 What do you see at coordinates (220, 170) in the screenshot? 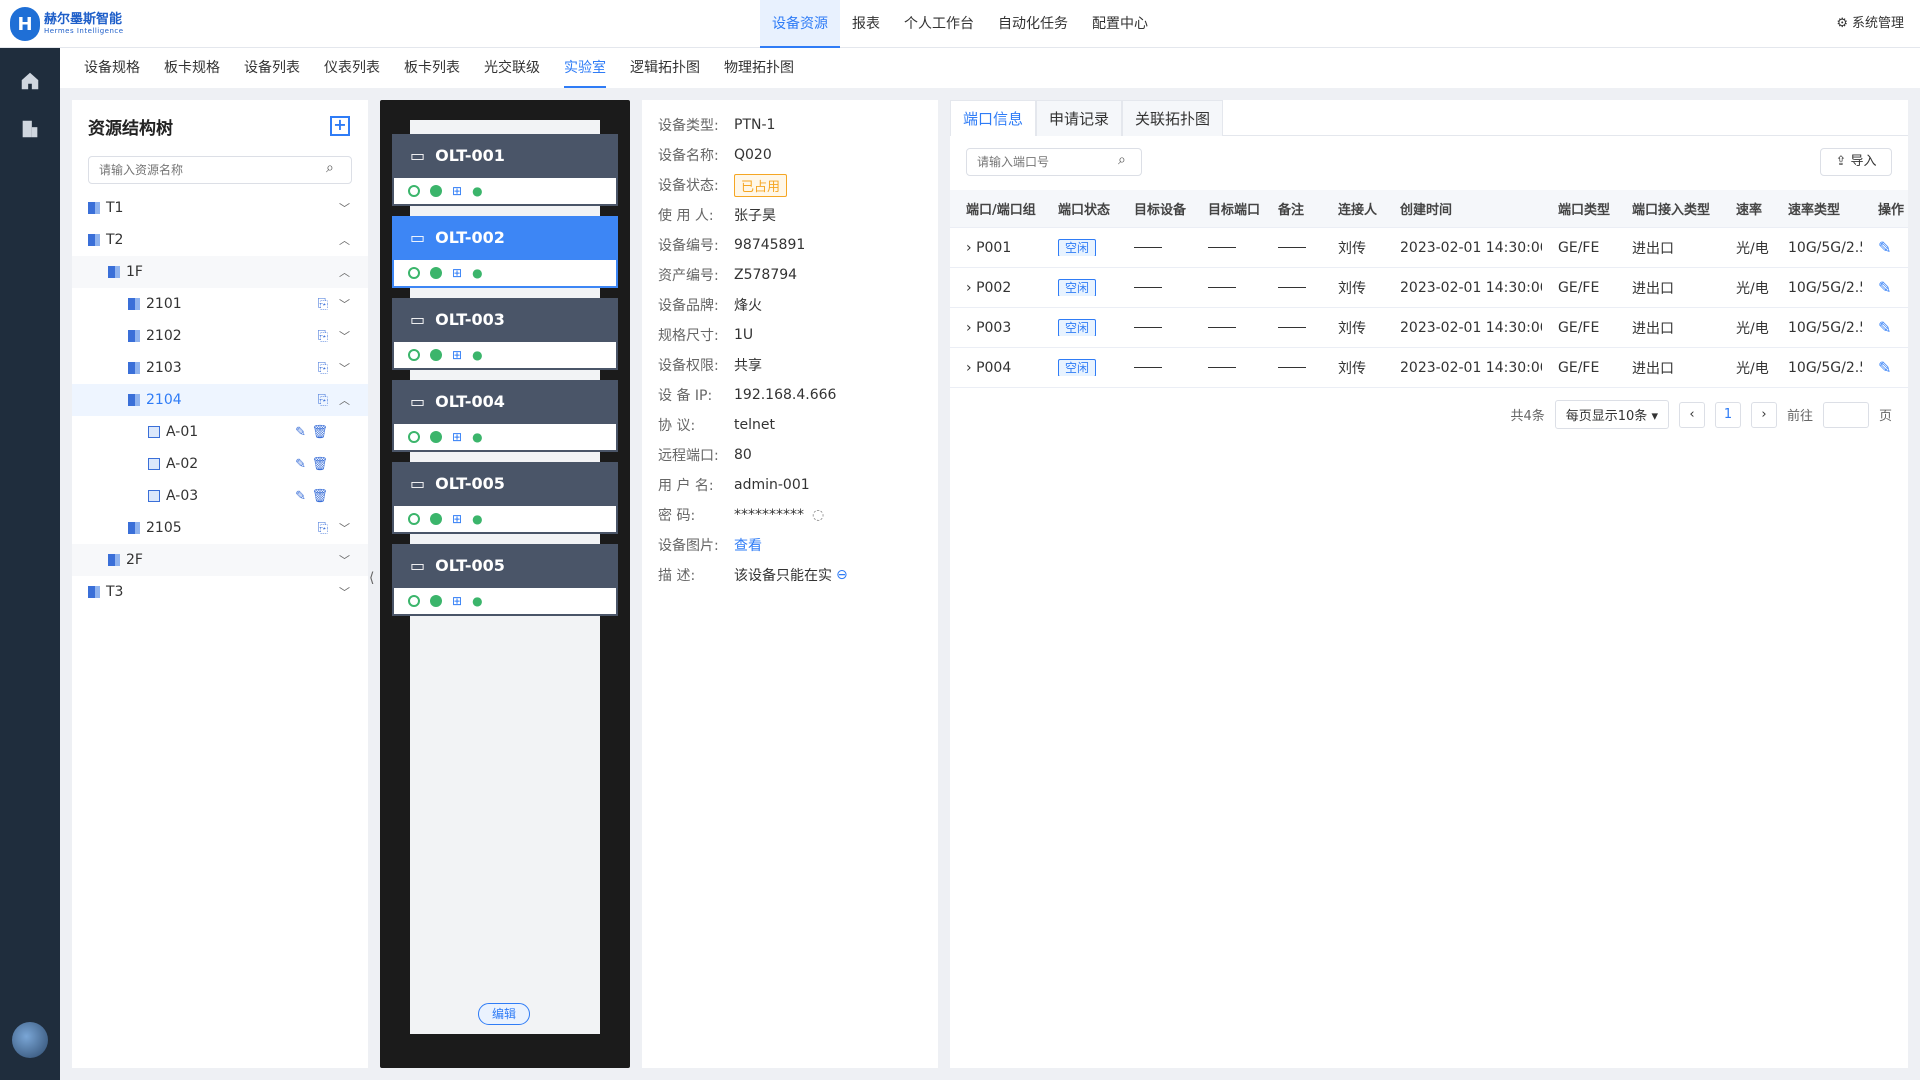
I see `resource-search-input` at bounding box center [220, 170].